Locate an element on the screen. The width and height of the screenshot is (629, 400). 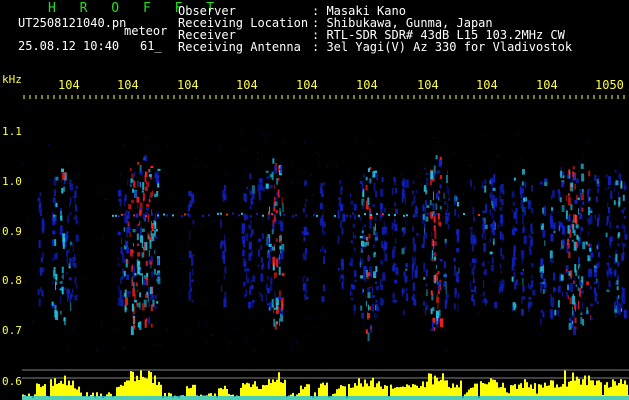
capture-datetime: 25.08.12 10:40 is located at coordinates (69, 46).